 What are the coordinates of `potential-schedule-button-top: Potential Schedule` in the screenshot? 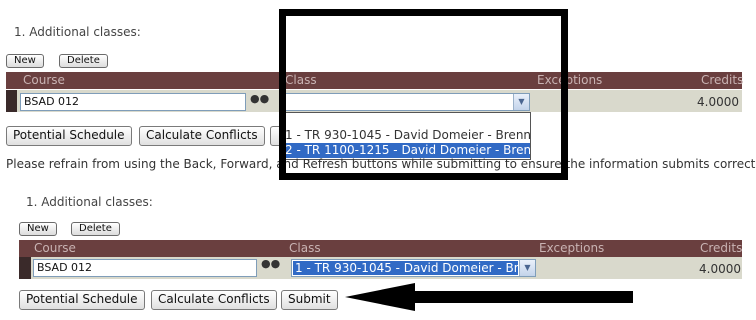 It's located at (69, 136).